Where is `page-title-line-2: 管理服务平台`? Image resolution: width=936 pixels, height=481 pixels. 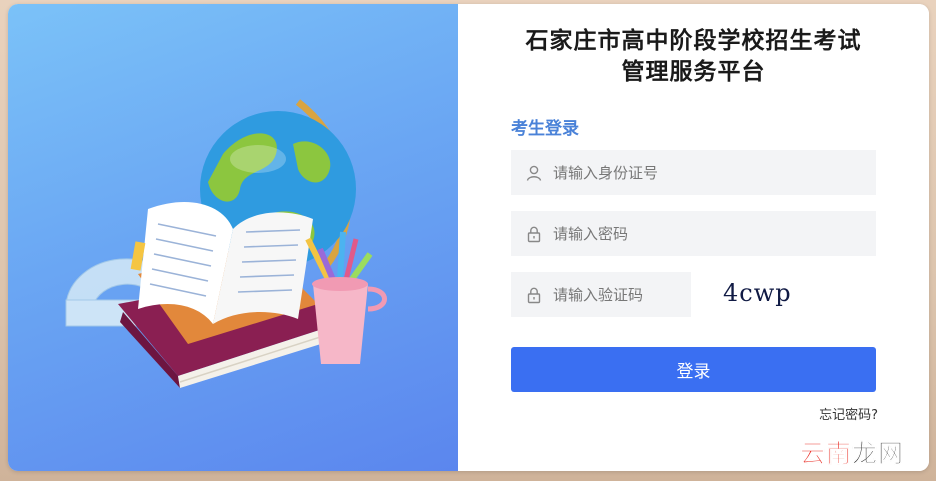
page-title-line-2: 管理服务平台 is located at coordinates (693, 72).